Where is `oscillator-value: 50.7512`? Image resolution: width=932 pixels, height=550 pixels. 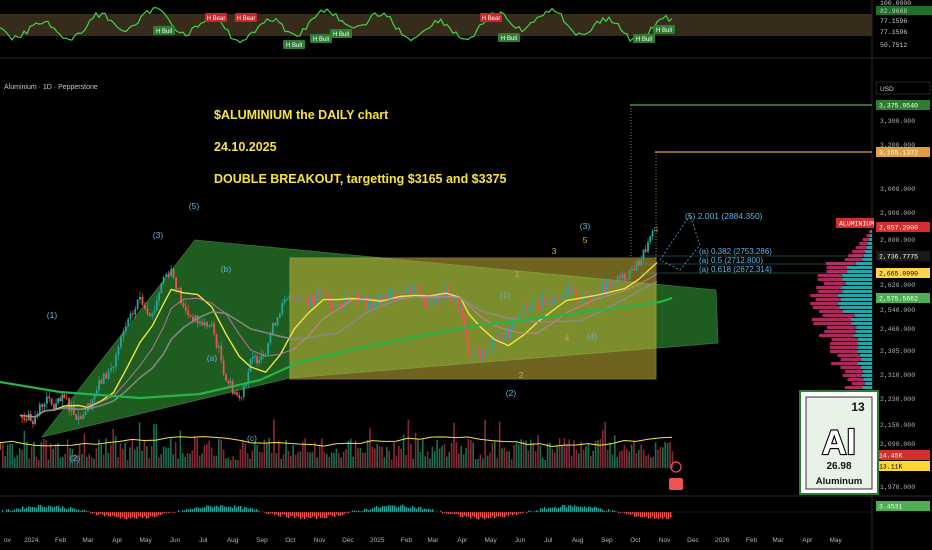
oscillator-value: 50.7512 is located at coordinates (893, 45).